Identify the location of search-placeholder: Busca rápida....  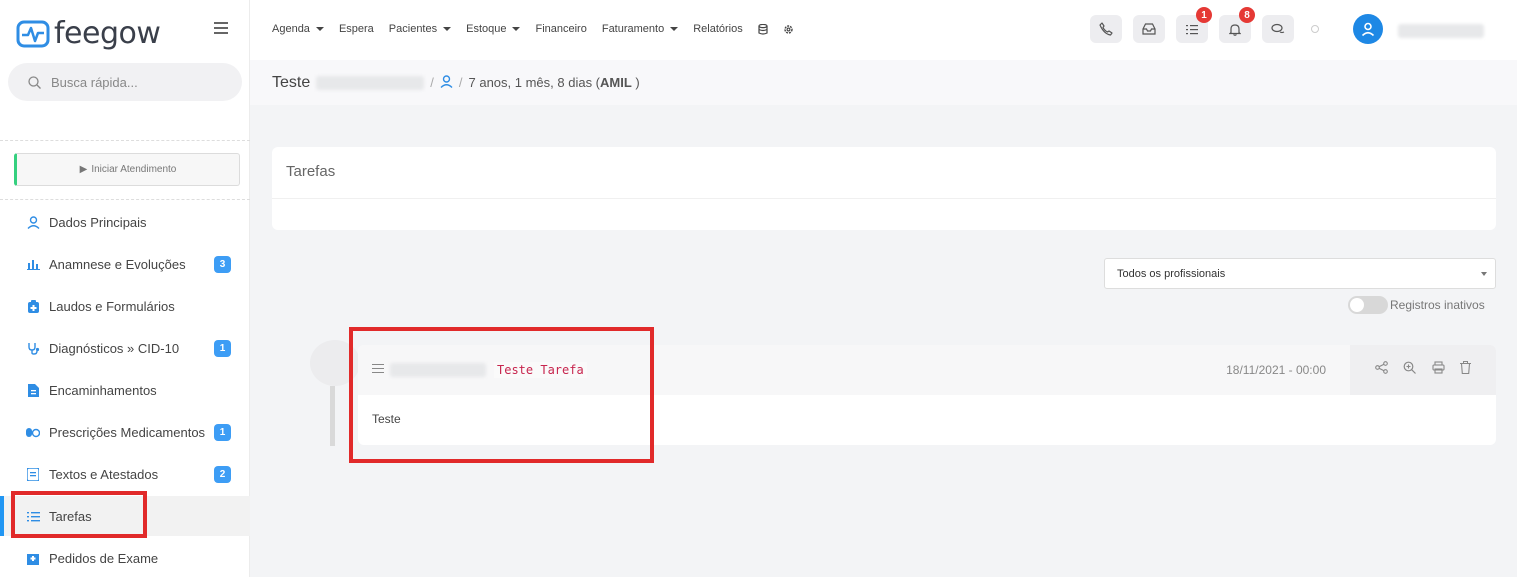
(94, 82).